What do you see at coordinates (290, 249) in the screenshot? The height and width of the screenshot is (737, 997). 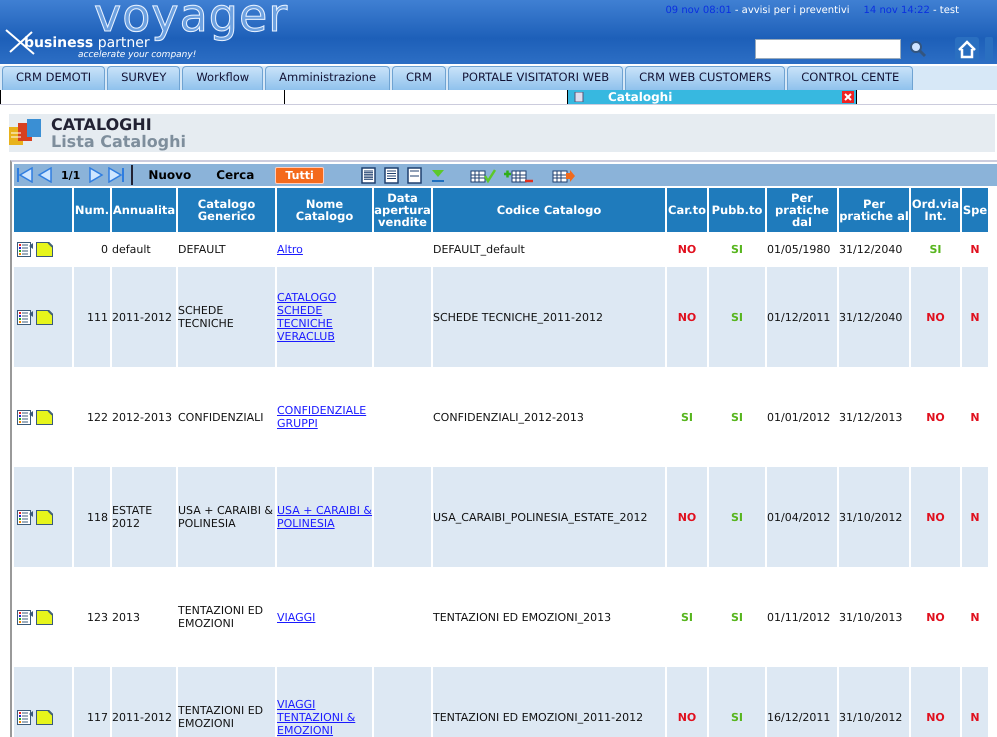 I see `catalog-link: Altro` at bounding box center [290, 249].